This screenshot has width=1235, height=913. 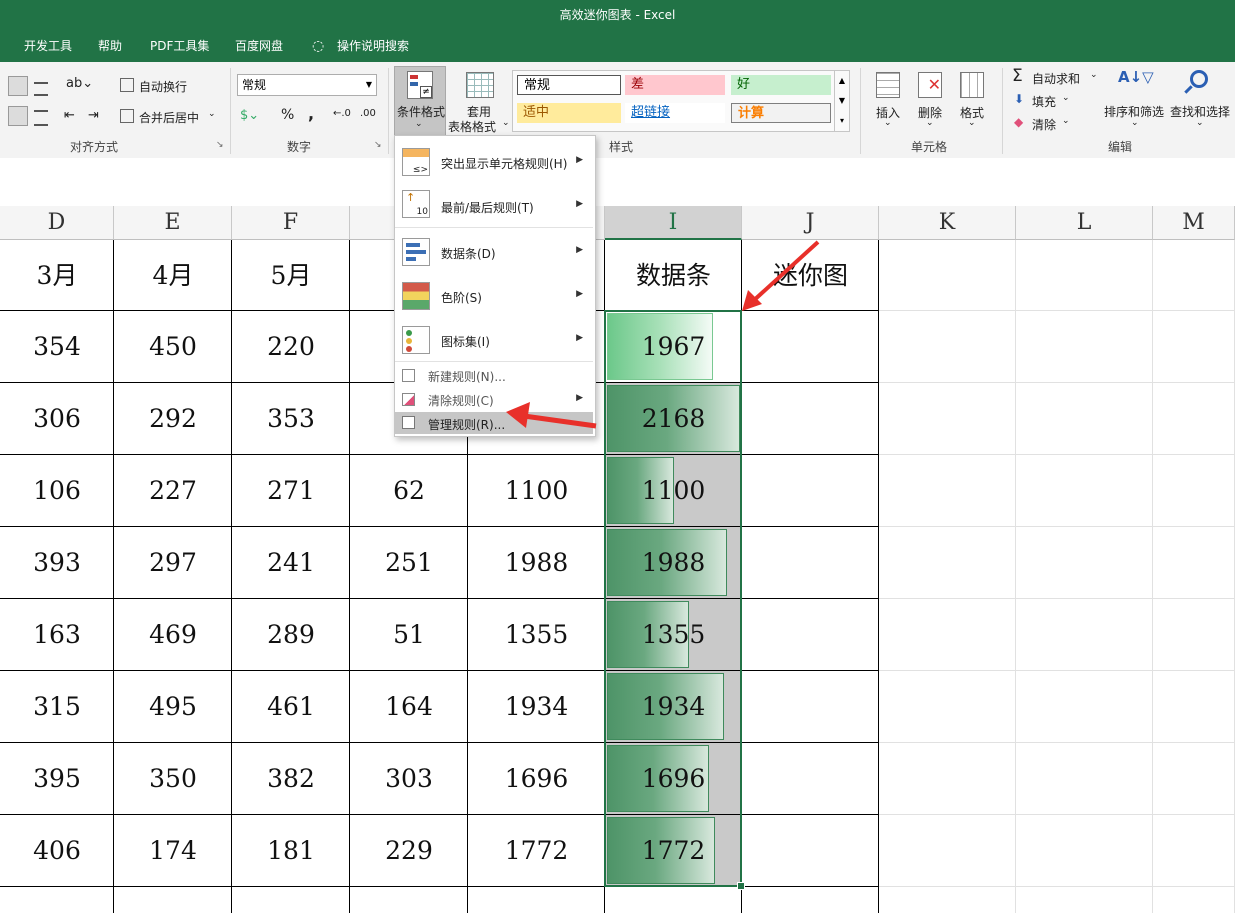 What do you see at coordinates (494, 206) in the screenshot?
I see `menu-top-bottom-rules: ↑ 10 最前/最后规则(T) ▶` at bounding box center [494, 206].